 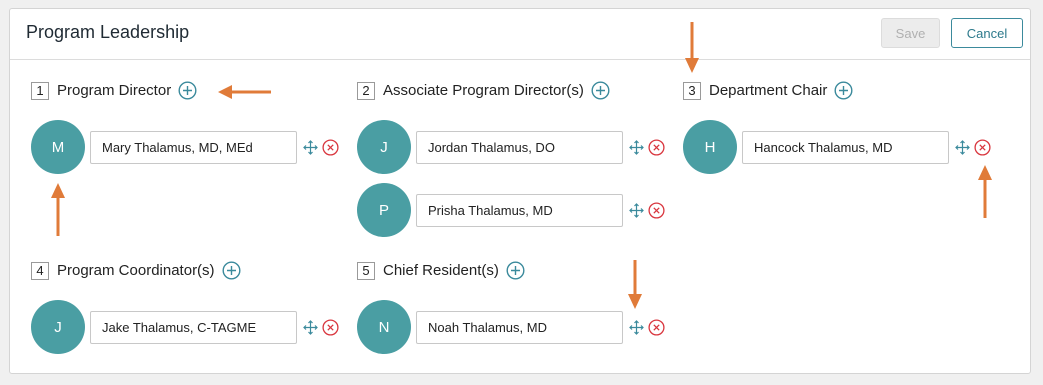 I want to click on member-row: P Prisha Thalamus, MD, so click(x=511, y=210).